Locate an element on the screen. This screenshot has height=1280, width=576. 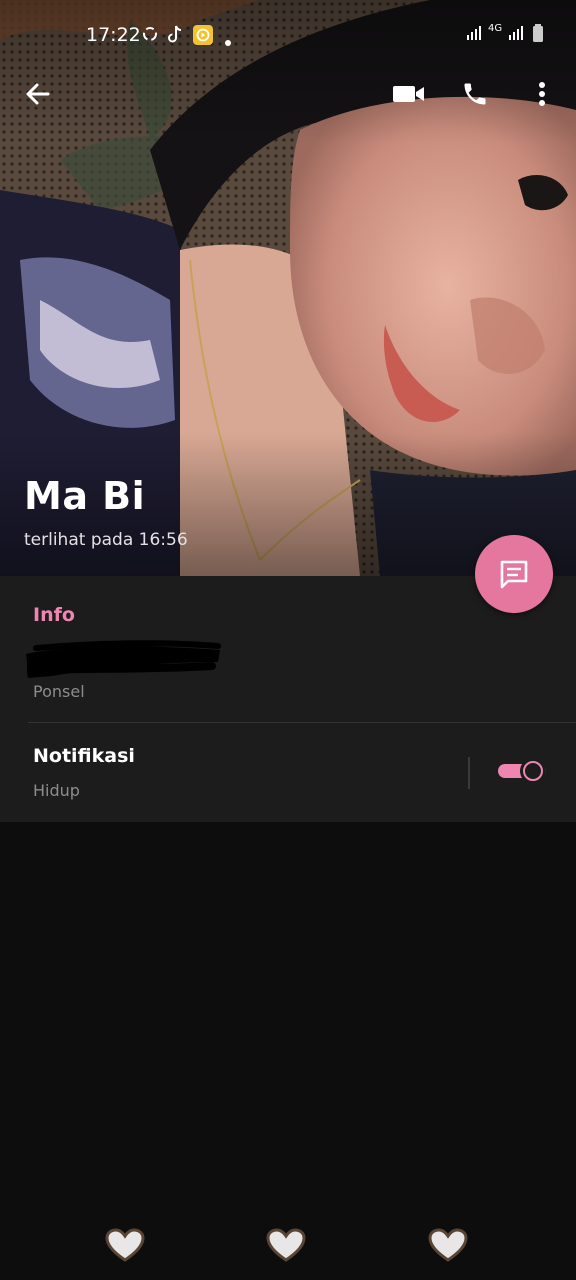
message-icon is located at coordinates (514, 574).